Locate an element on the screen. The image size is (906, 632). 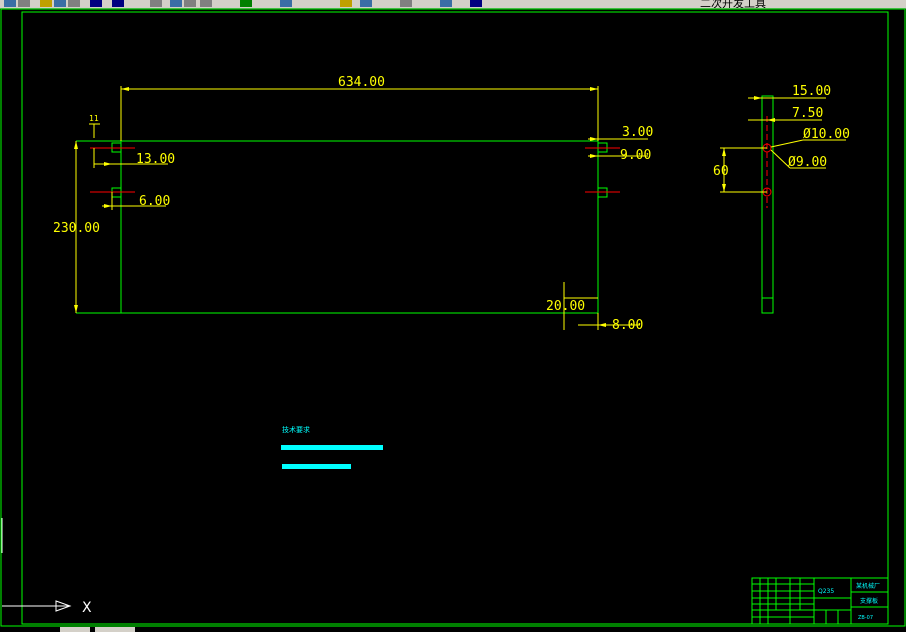
dim-phi10-text: Ø10.00 is located at coordinates (826, 134).